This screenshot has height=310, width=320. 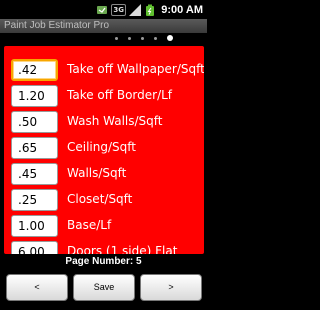 What do you see at coordinates (182, 9) in the screenshot?
I see `clock: 9:00 AM` at bounding box center [182, 9].